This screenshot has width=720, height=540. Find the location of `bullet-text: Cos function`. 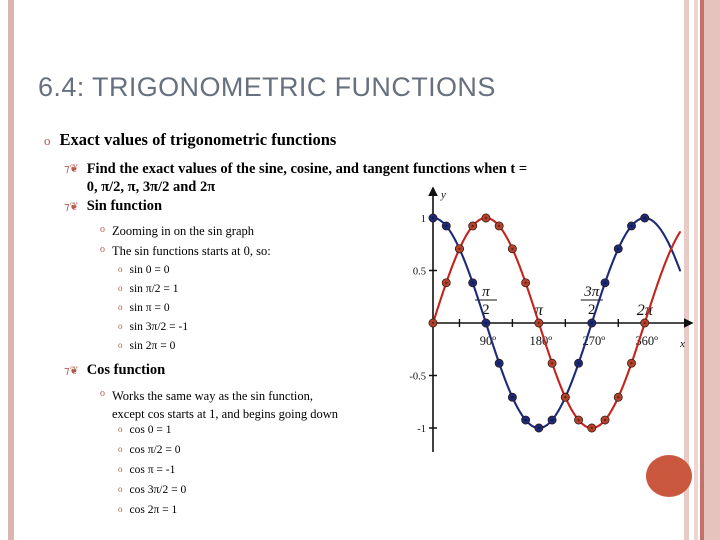

bullet-text: Cos function is located at coordinates (126, 370).